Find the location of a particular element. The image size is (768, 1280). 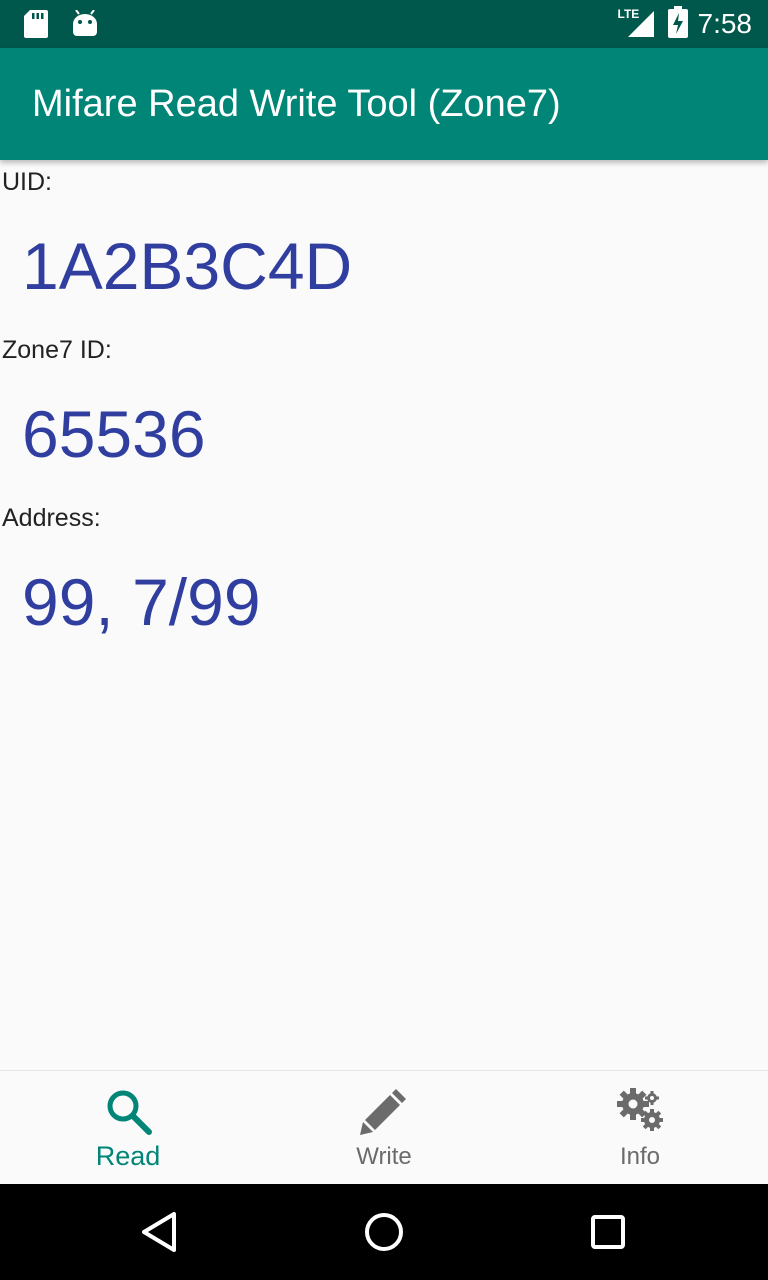

android-icon is located at coordinates (85, 26).